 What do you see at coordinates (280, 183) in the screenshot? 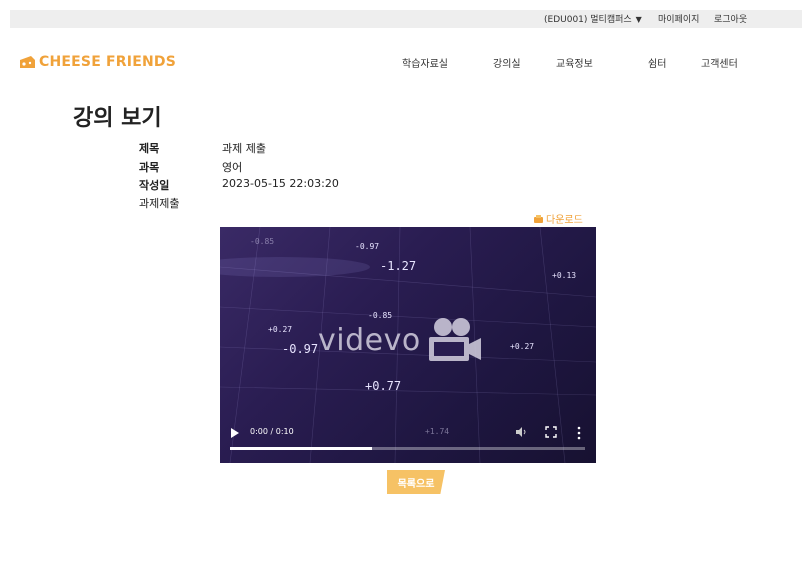
I see `field-value-date: 2023-05-15 22:03:20` at bounding box center [280, 183].